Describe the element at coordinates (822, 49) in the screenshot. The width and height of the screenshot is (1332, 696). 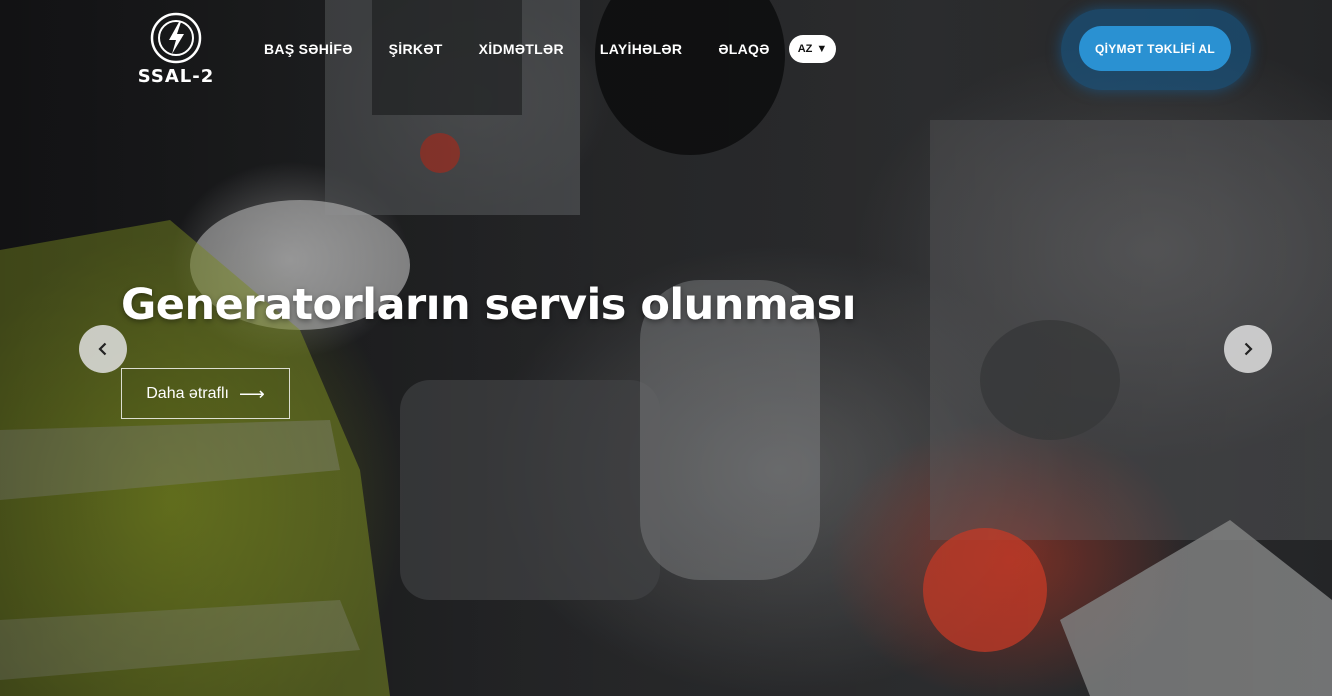
I see `caret-down-icon: ▼` at that location.